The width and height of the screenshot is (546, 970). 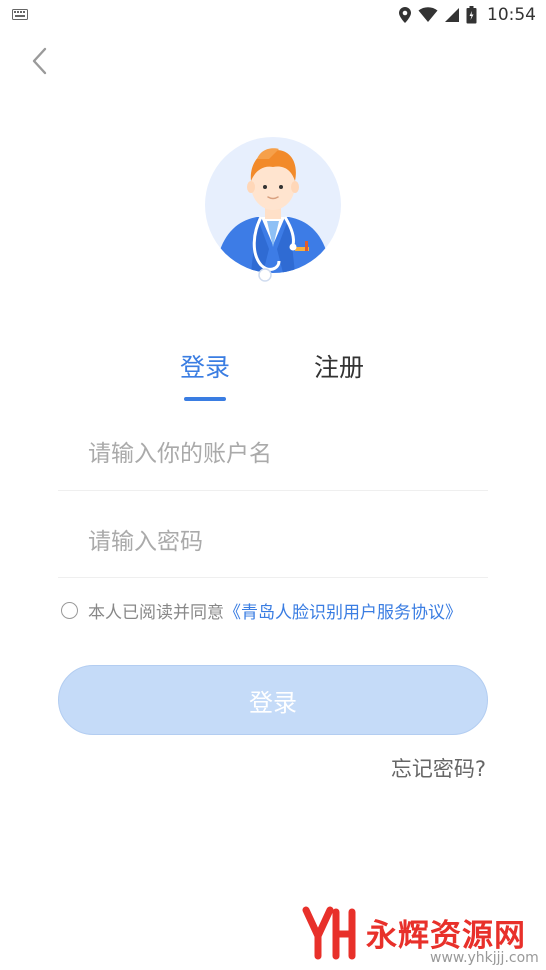 I want to click on password-input, so click(x=273, y=541).